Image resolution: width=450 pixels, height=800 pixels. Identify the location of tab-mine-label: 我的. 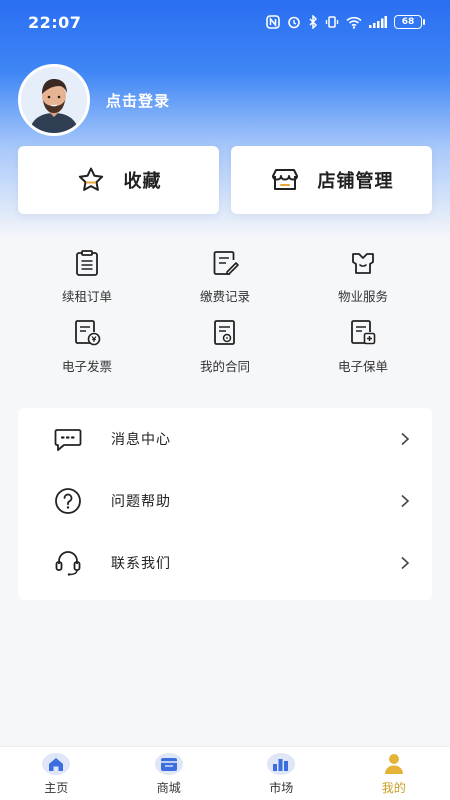
(393, 787).